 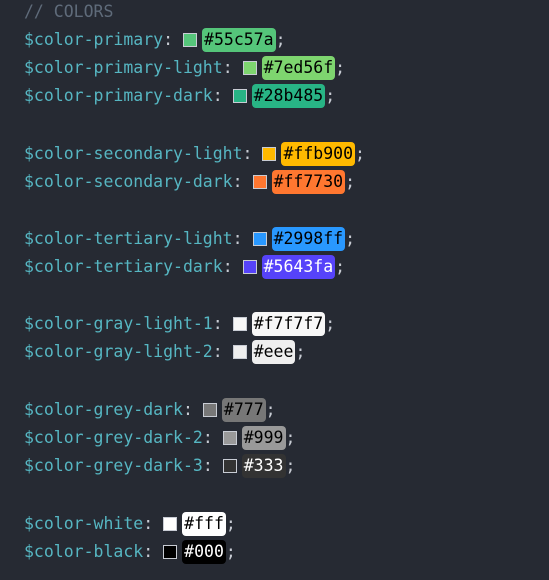 I want to click on code-line: $color-primary-dark: #28b485;, so click(x=179, y=96).